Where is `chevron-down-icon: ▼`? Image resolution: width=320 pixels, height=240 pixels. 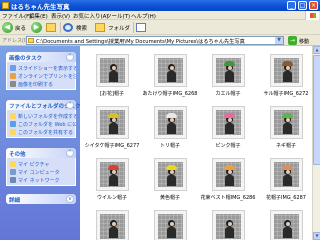 chevron-down-icon: ▼ is located at coordinates (279, 40).